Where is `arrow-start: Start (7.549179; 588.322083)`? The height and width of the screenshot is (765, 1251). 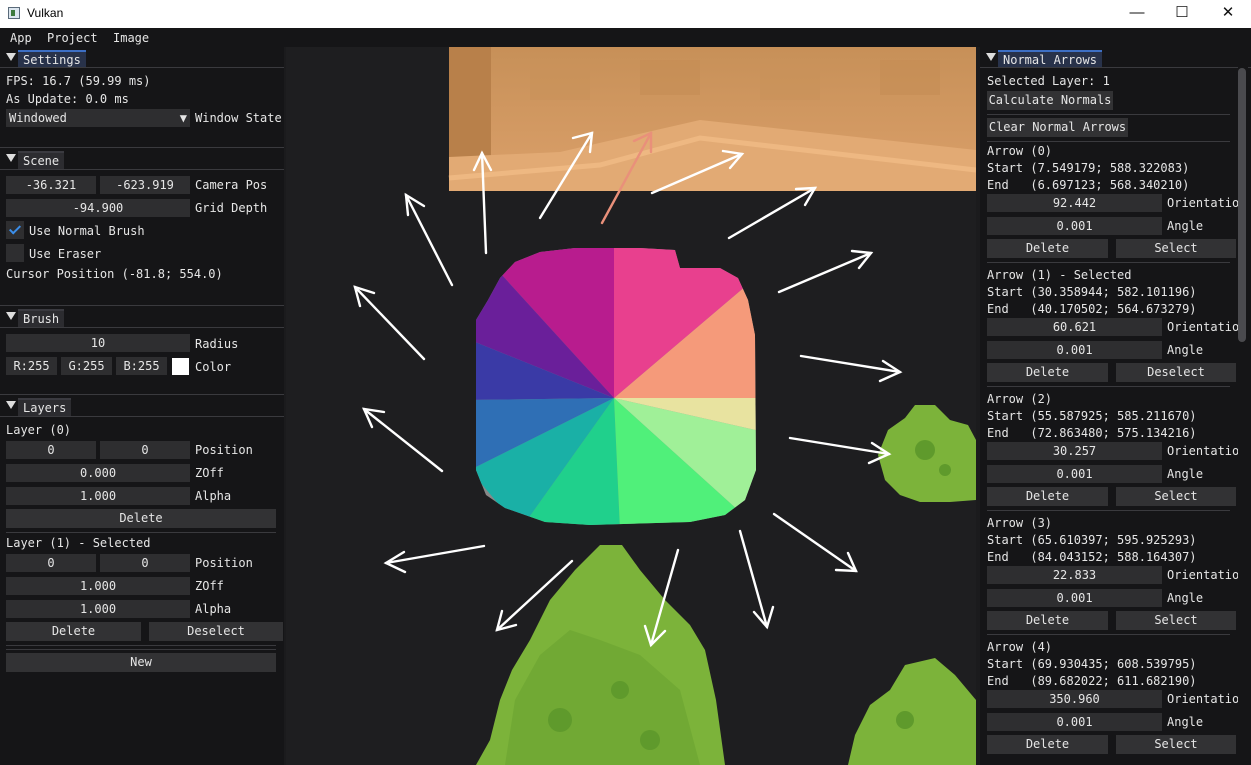
arrow-start: Start (7.549179; 588.322083) is located at coordinates (1088, 168).